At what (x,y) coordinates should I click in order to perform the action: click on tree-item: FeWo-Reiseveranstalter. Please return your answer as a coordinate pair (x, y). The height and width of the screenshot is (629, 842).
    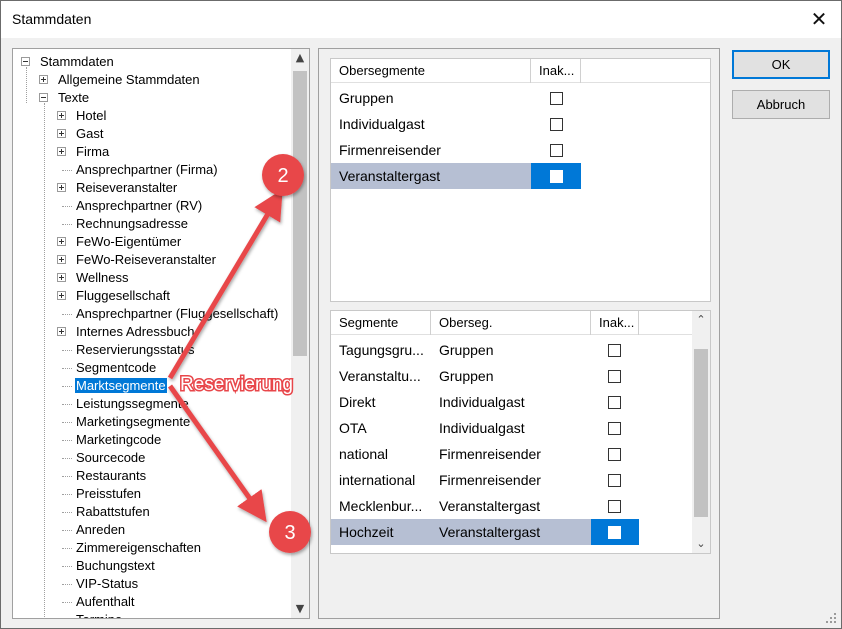
    Looking at the image, I should click on (146, 260).